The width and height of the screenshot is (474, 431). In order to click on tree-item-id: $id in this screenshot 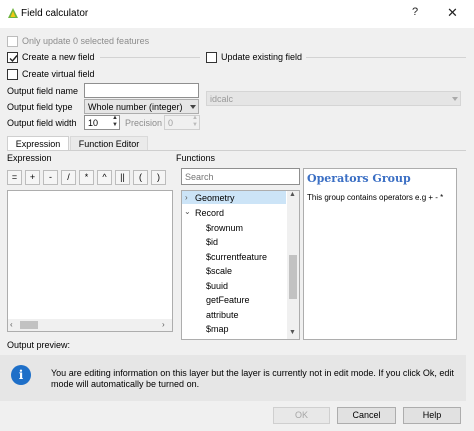, I will do `click(212, 242)`.